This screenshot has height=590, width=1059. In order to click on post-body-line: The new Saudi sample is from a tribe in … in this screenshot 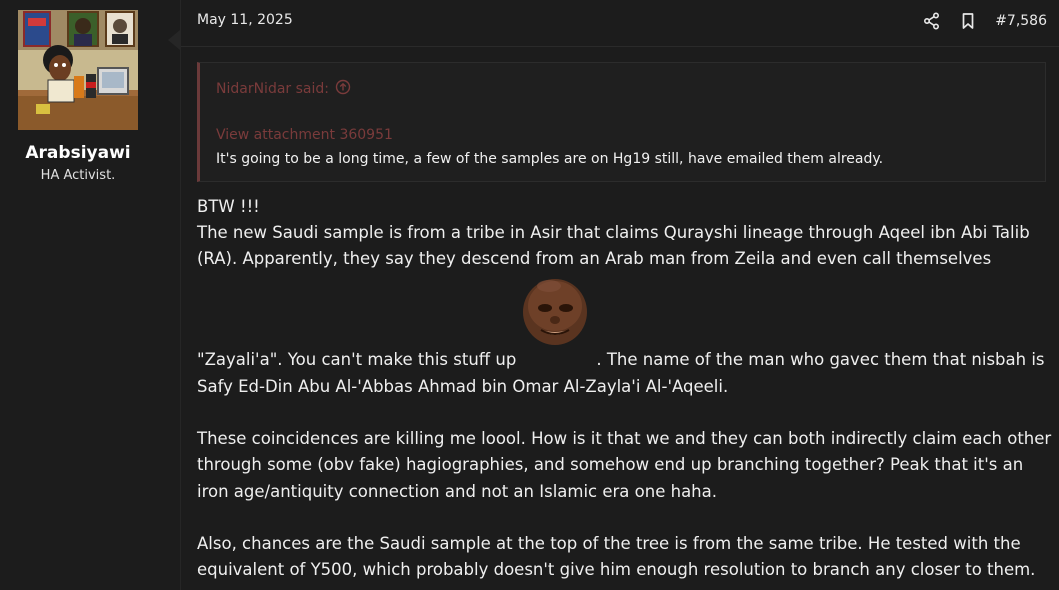, I will do `click(613, 232)`.